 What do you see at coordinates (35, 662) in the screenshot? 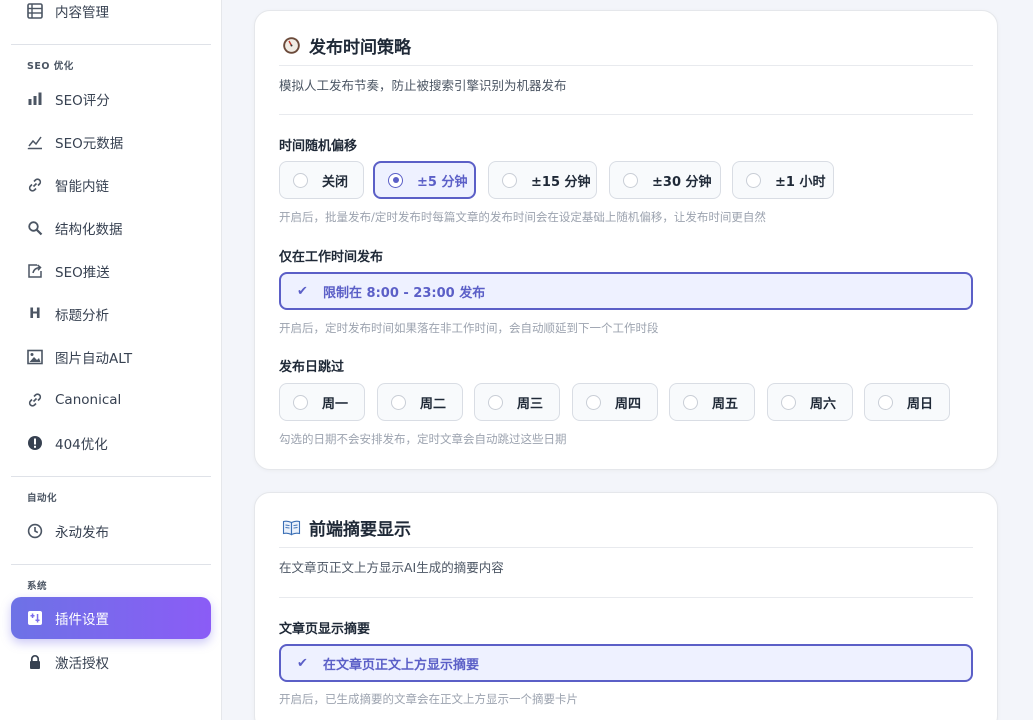
I see `lock-icon` at bounding box center [35, 662].